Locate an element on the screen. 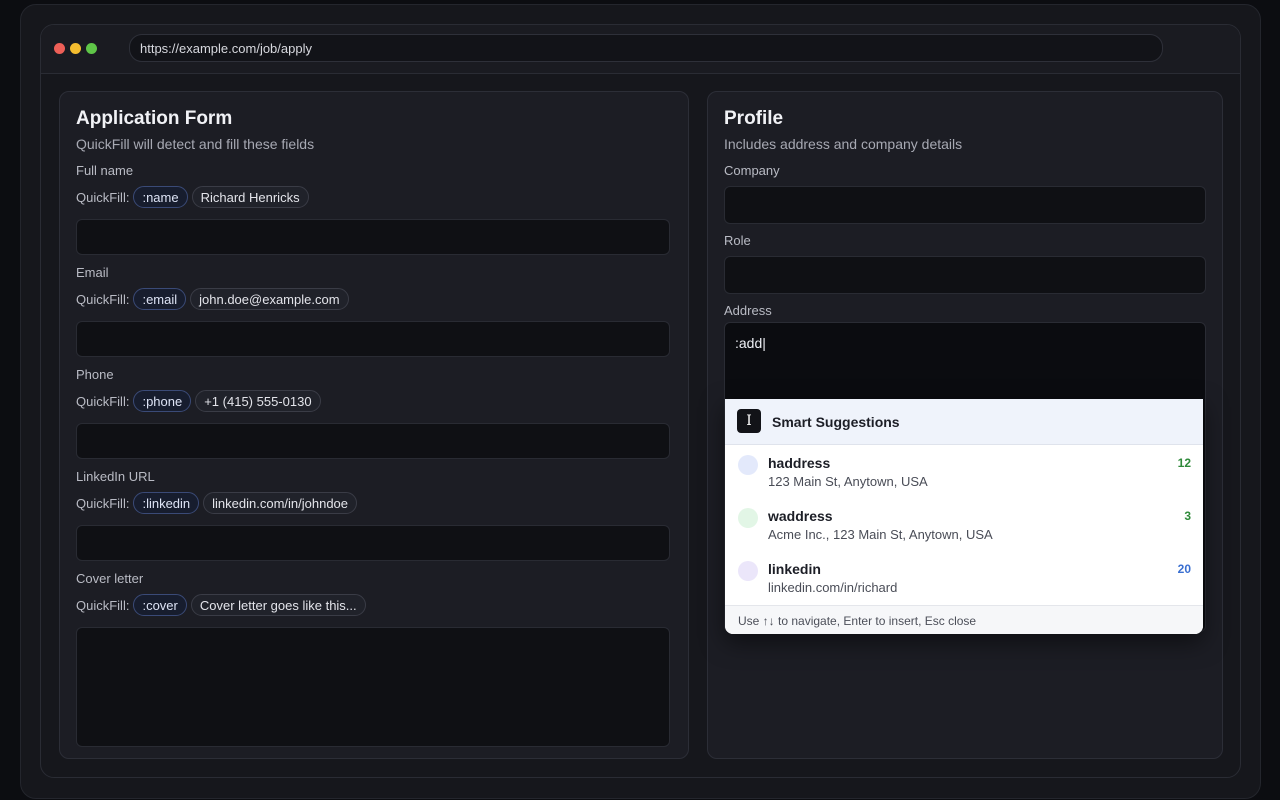 Image resolution: width=1280 pixels, height=800 pixels. suggestion-value: linkedin.com/in/richard is located at coordinates (833, 587).